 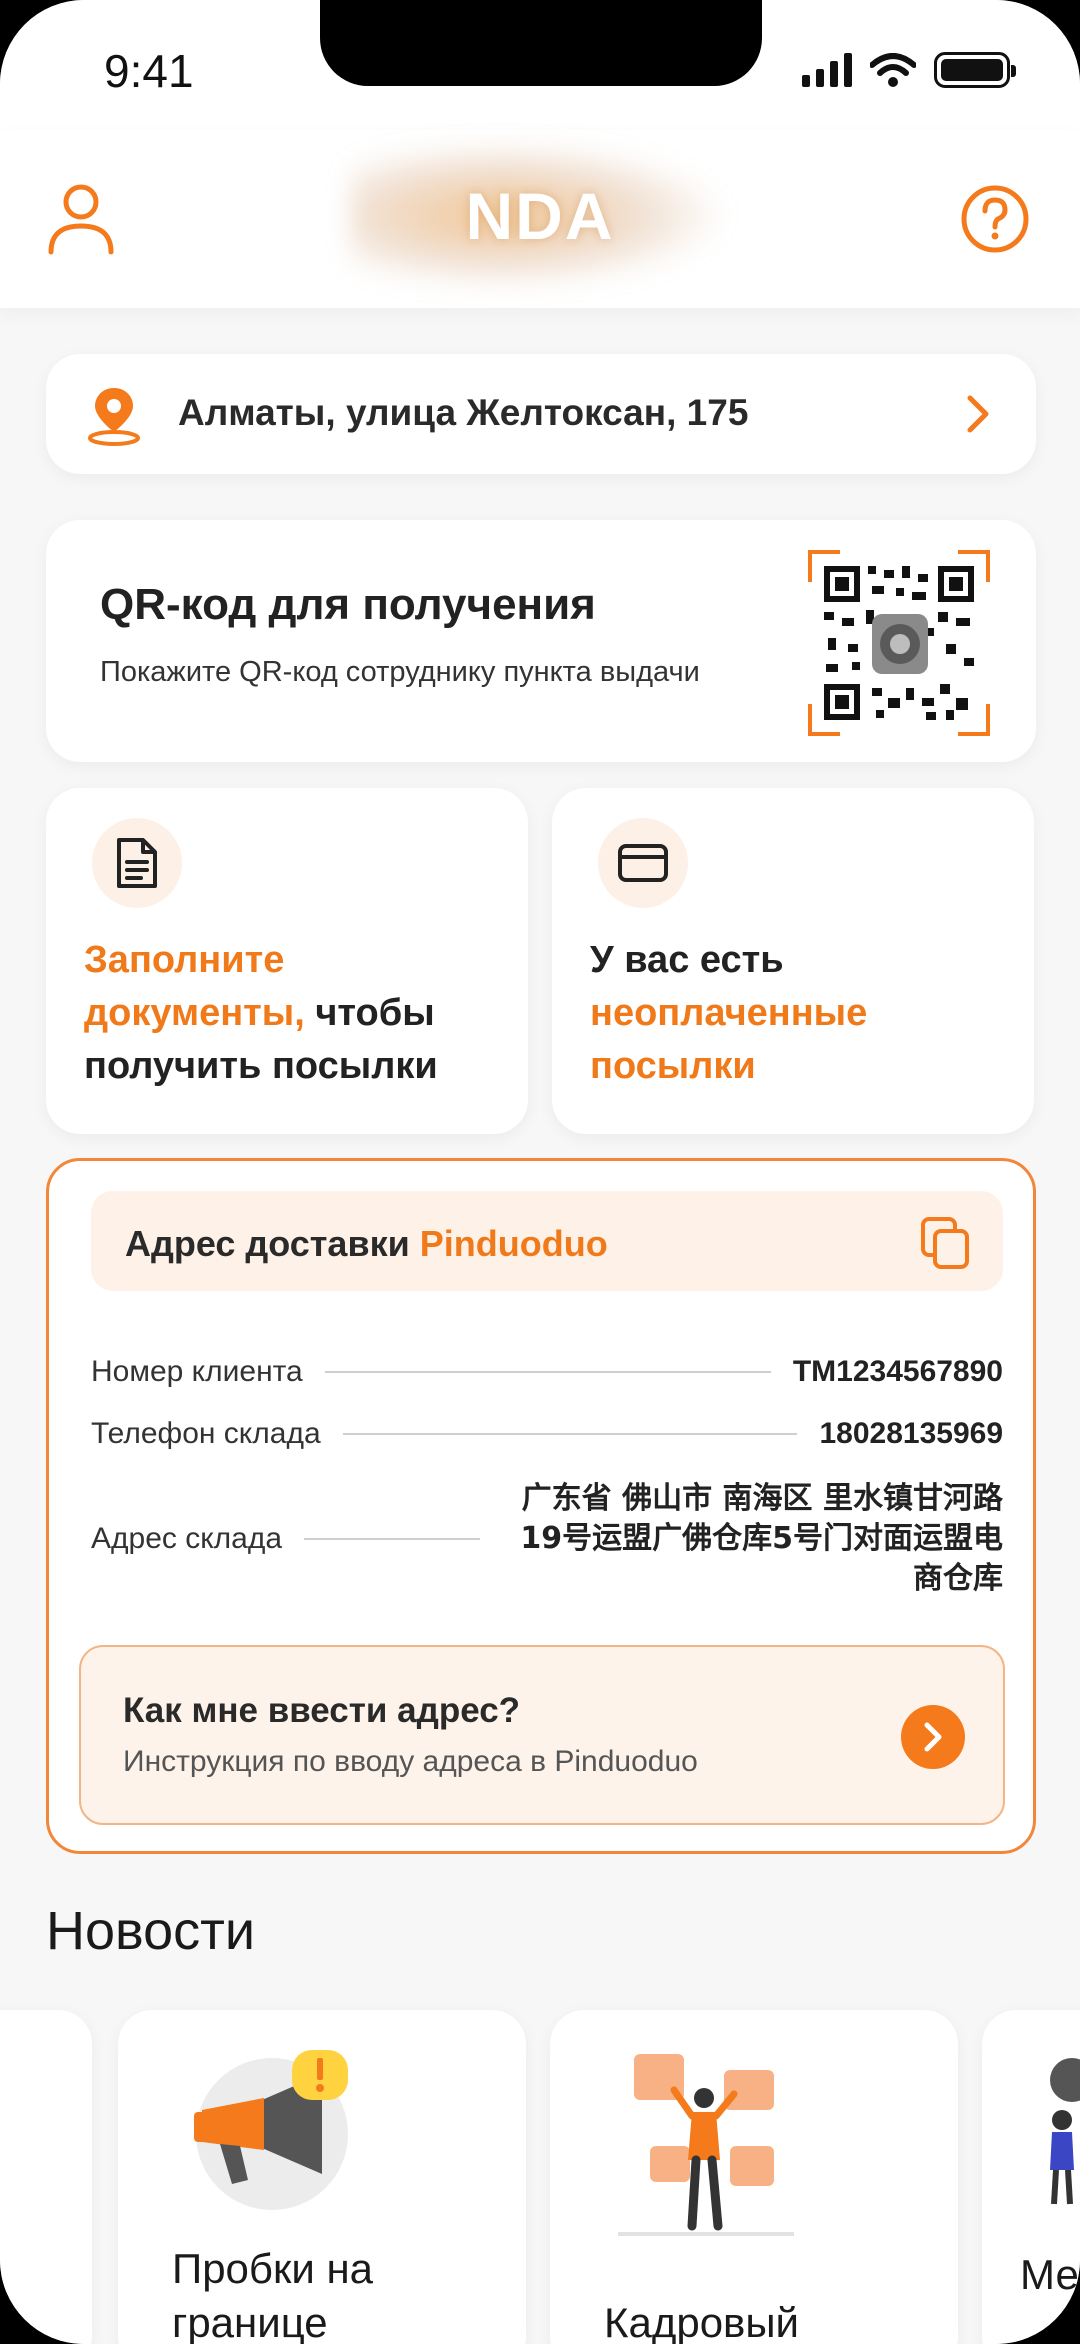 What do you see at coordinates (541, 43) in the screenshot?
I see `device-notch` at bounding box center [541, 43].